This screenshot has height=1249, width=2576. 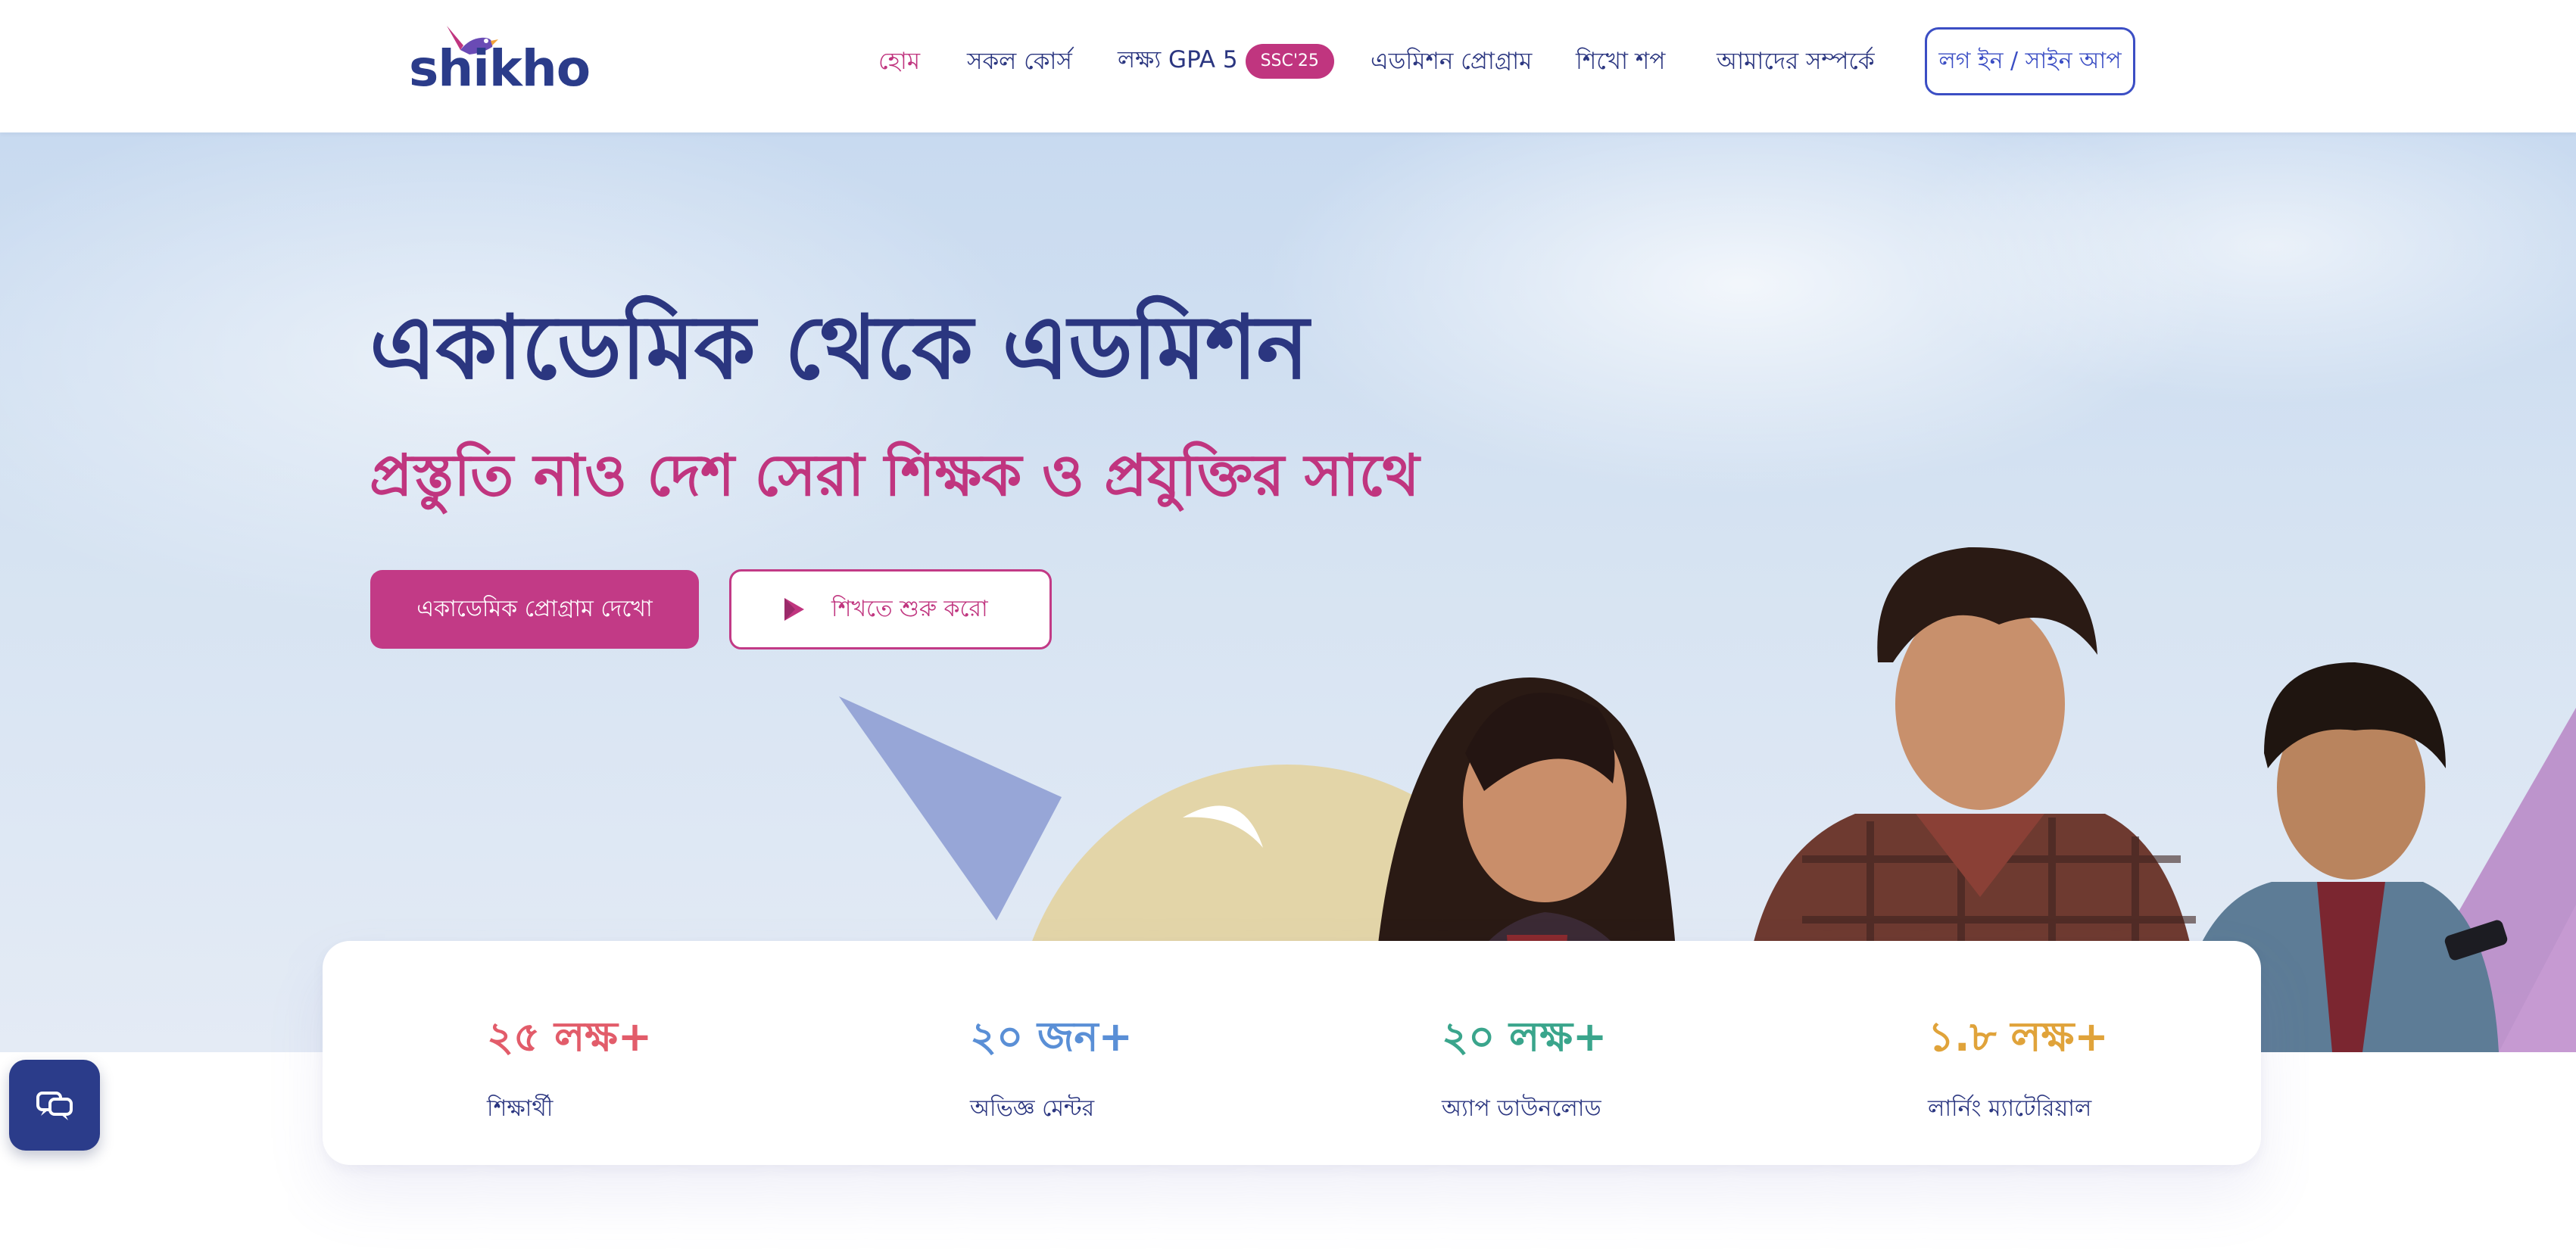 What do you see at coordinates (1796, 61) in the screenshot?
I see `nav-about-us: আমাদের সম্পর্কে` at bounding box center [1796, 61].